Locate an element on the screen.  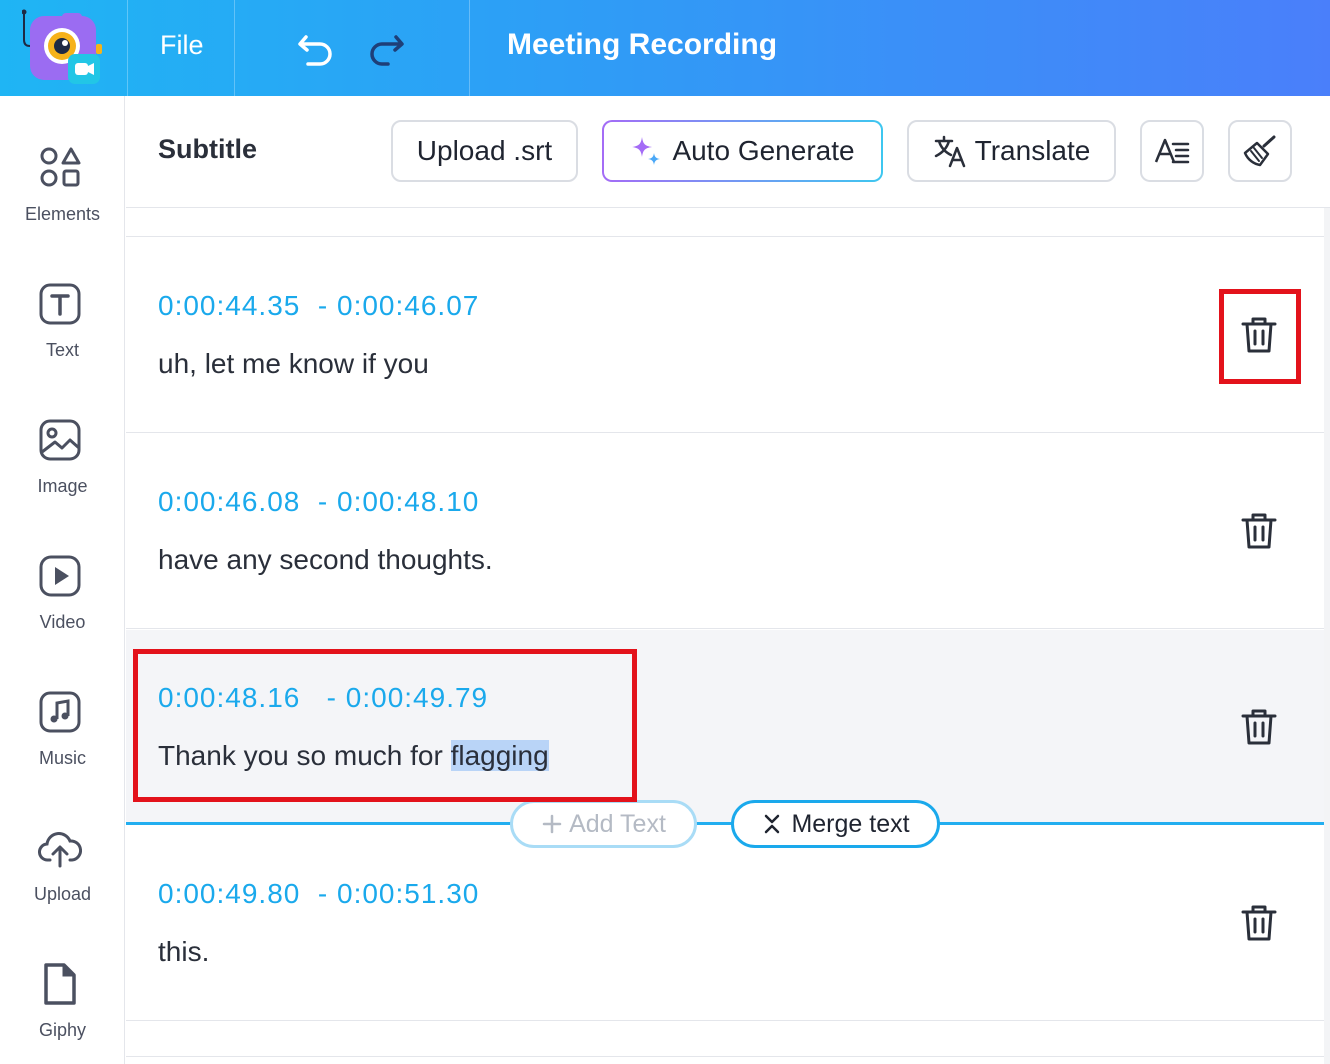
document-title: Meeting Recording is located at coordinates (642, 45).